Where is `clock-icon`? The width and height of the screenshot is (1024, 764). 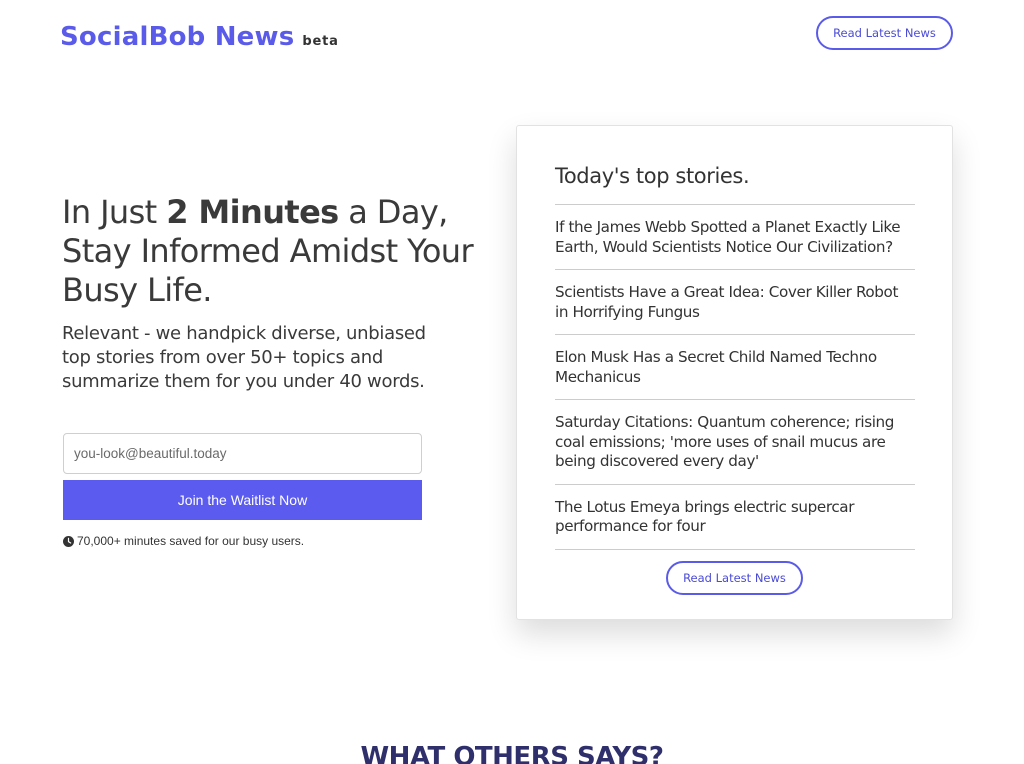
clock-icon is located at coordinates (68, 541).